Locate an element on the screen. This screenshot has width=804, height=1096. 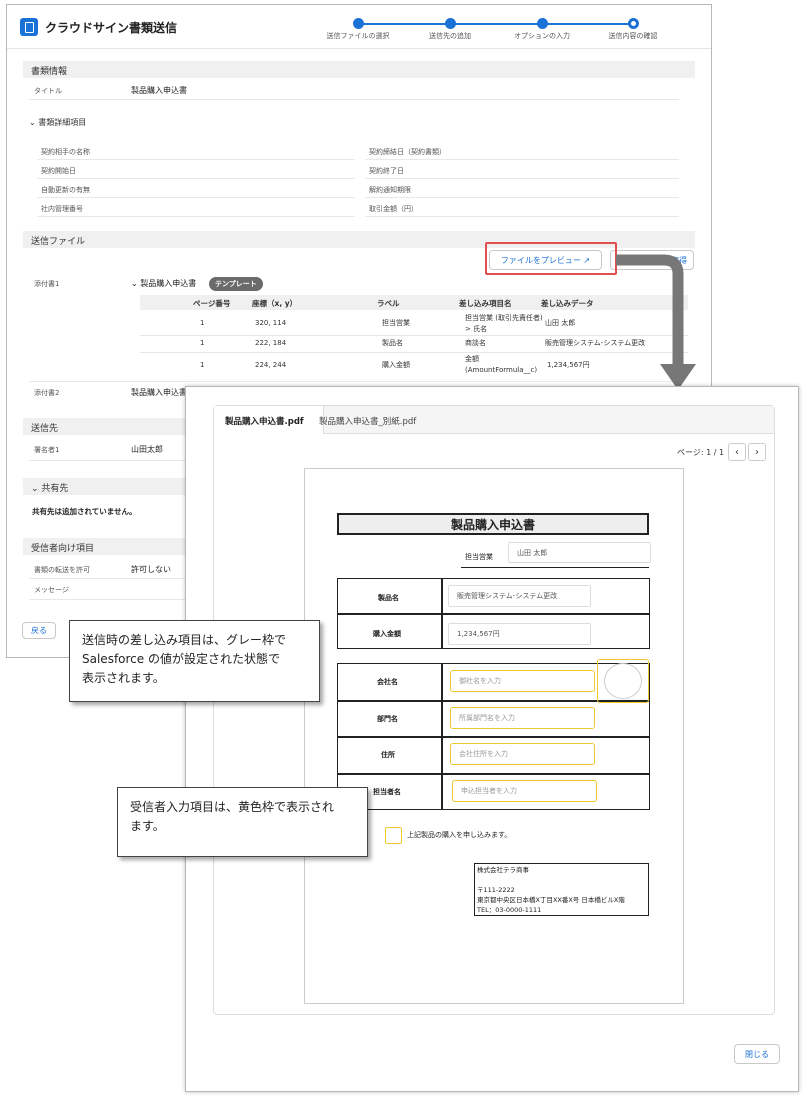
close-button: 閉じる is located at coordinates (757, 1054).